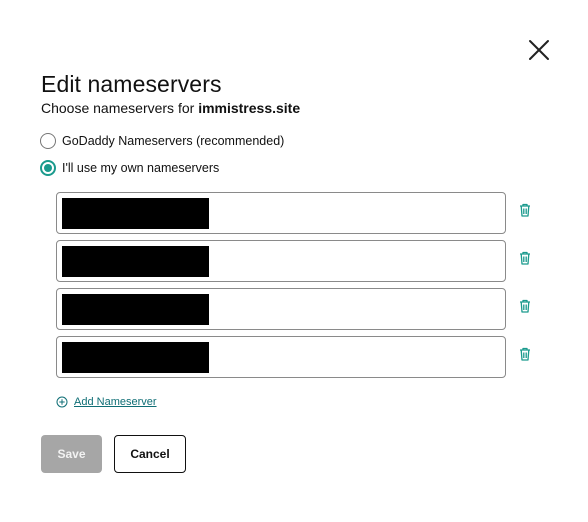  I want to click on radio-own-nameservers: I'll use my own nameservers, so click(129, 168).